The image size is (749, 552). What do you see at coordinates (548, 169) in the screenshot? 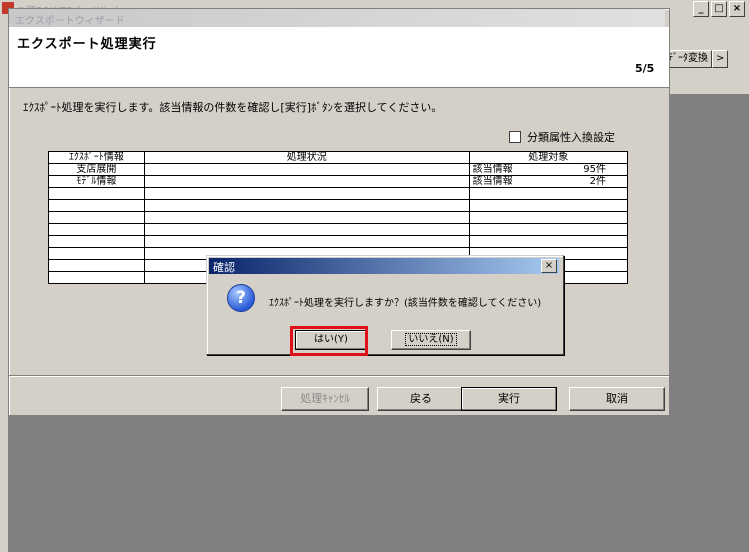
I see `cell-target: 該当情報 95件` at bounding box center [548, 169].